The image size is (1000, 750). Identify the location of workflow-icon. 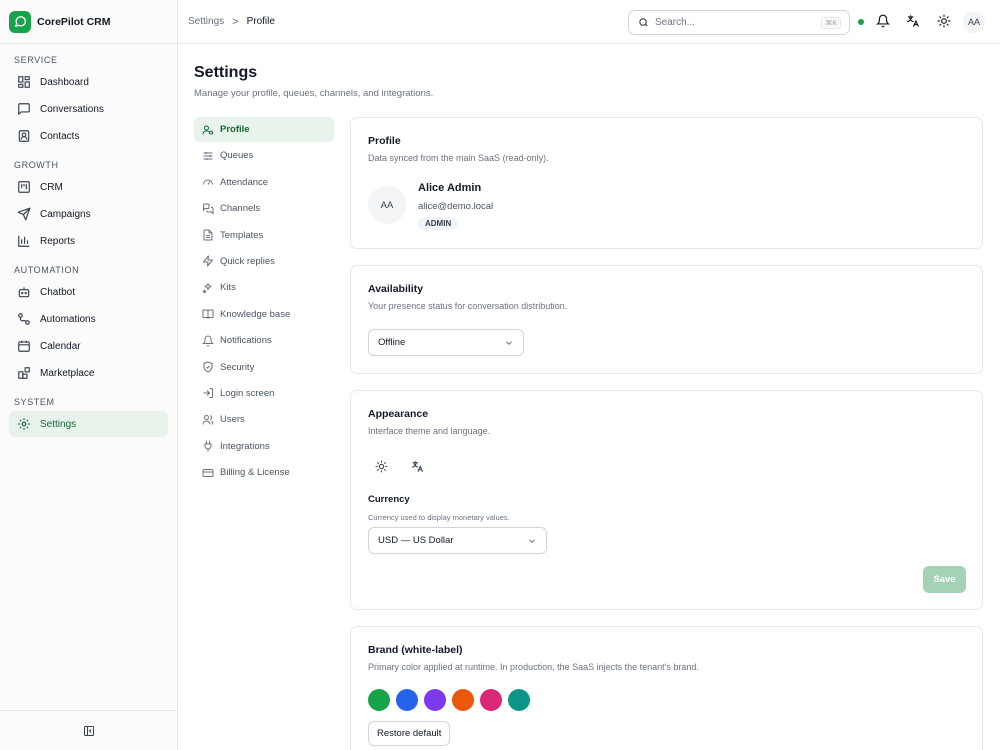
(24, 319).